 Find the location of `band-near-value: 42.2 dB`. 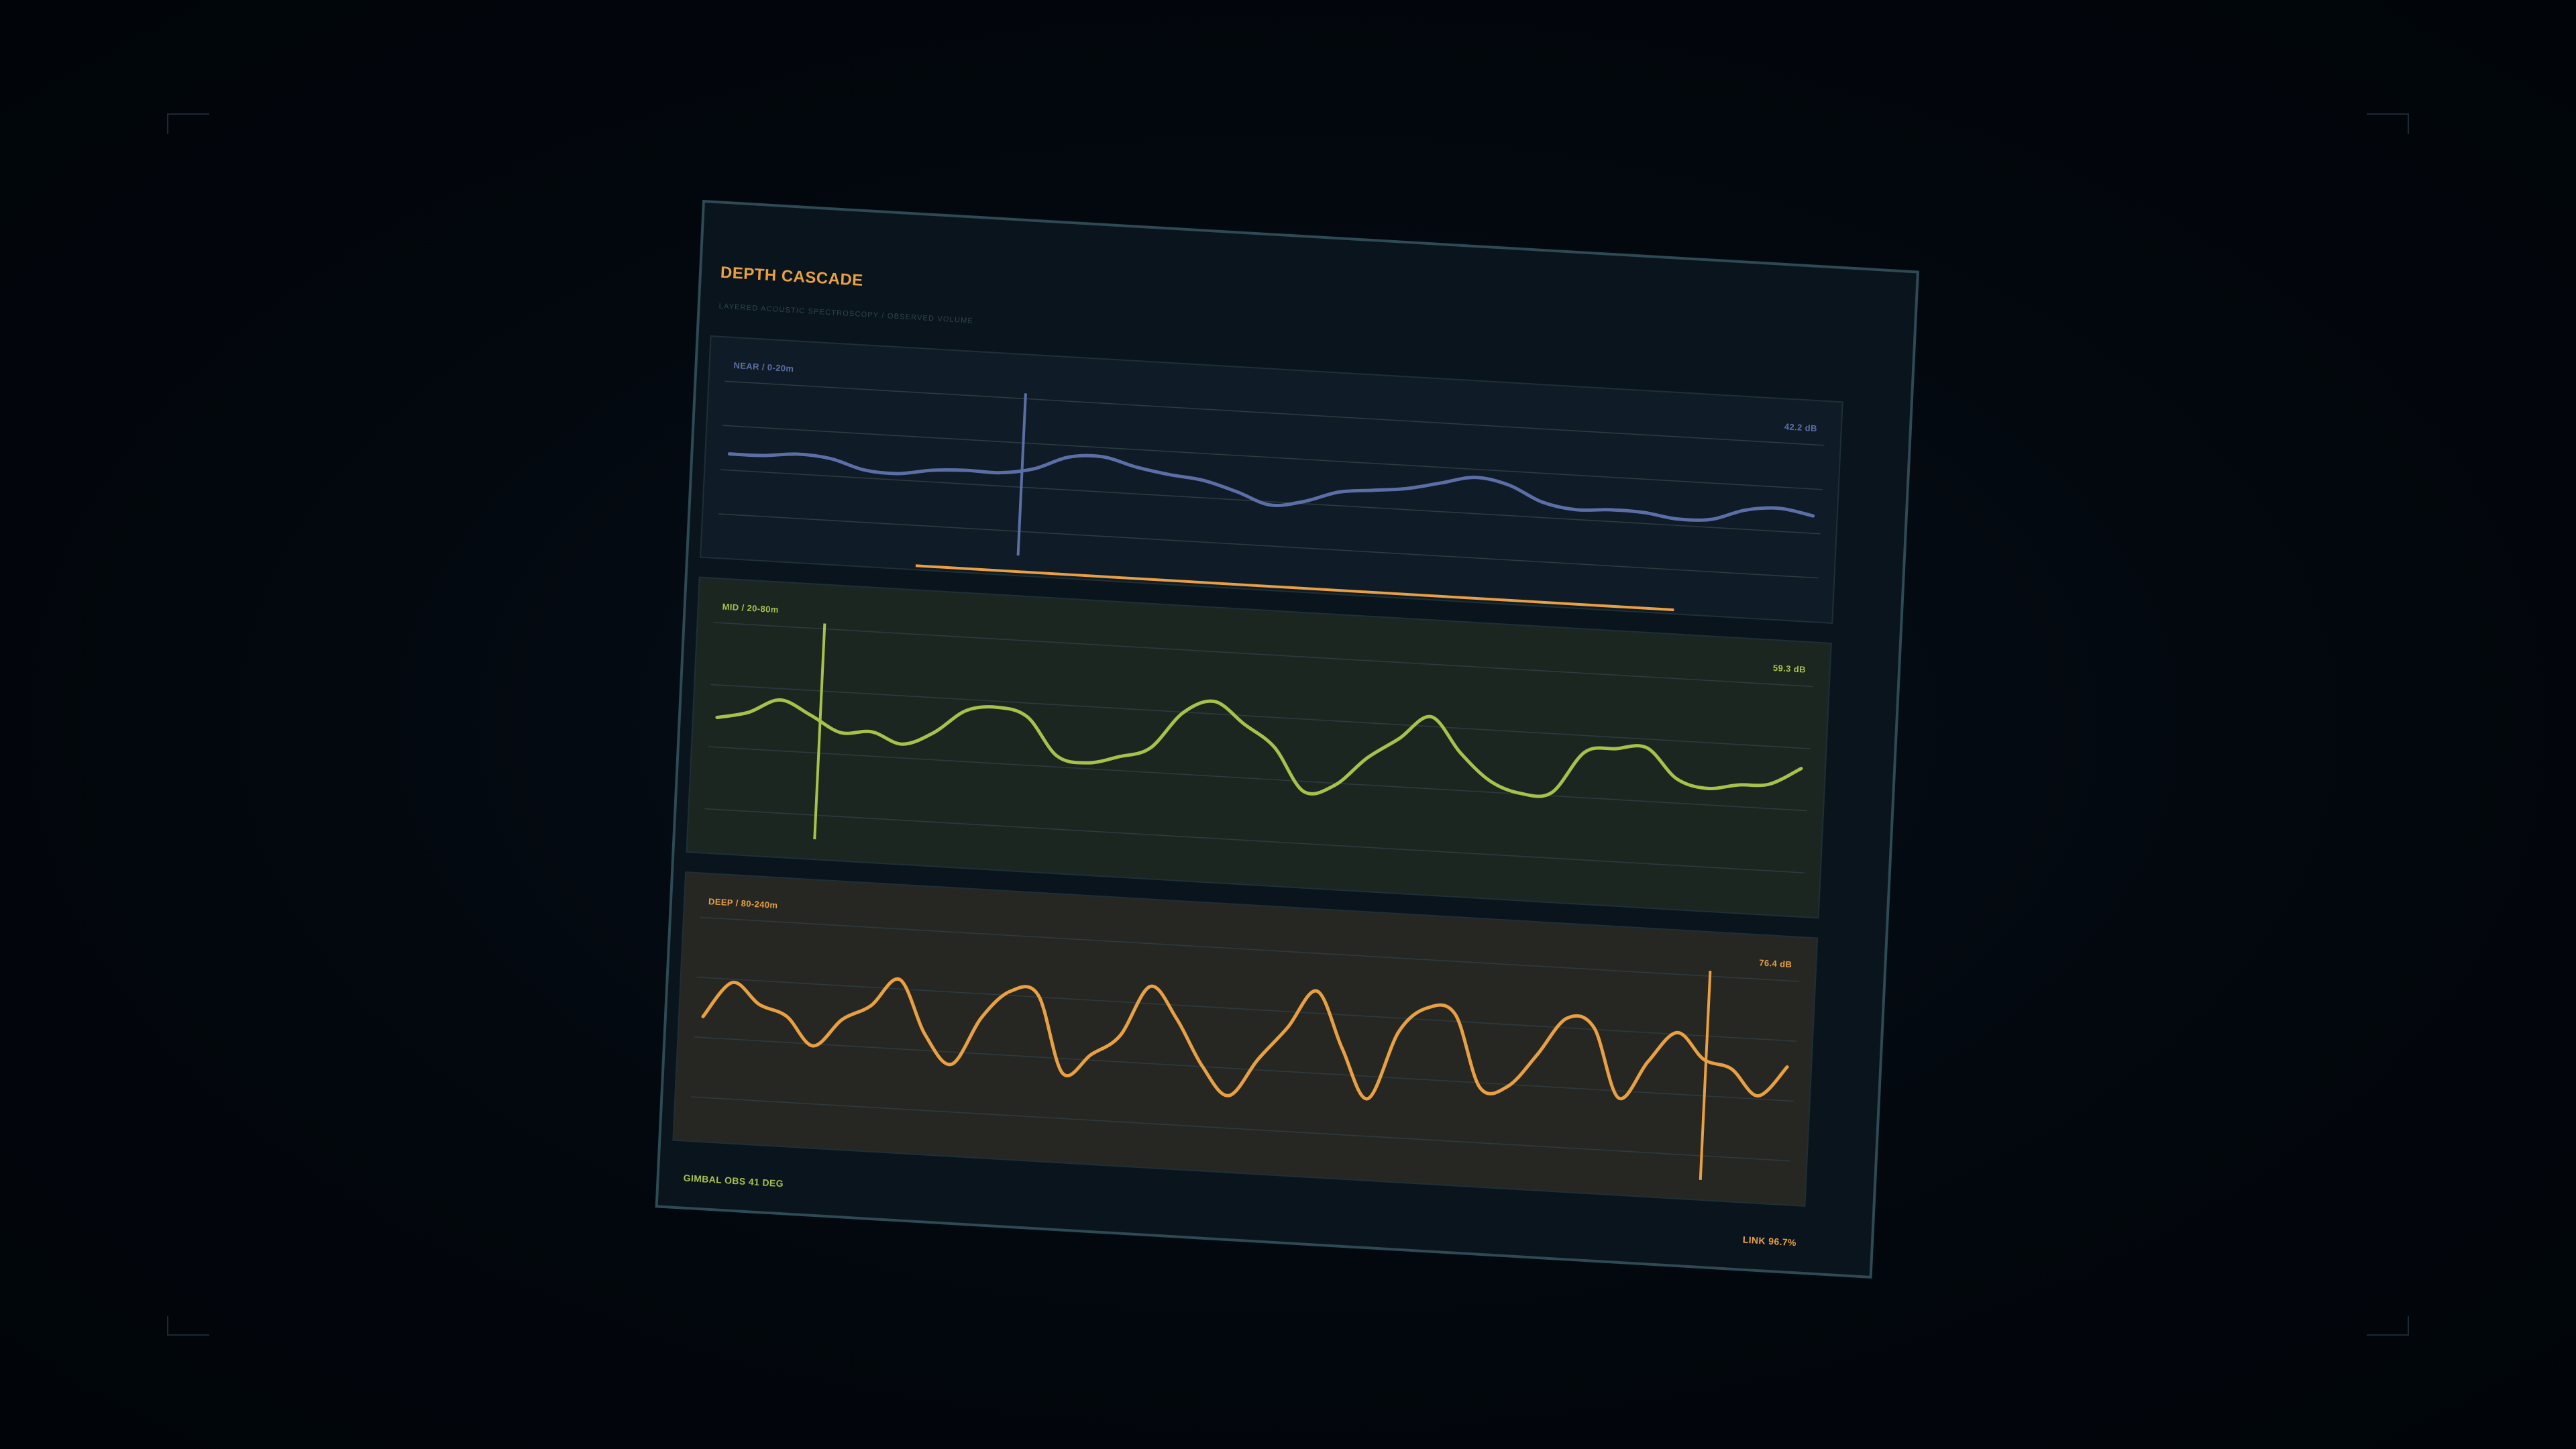

band-near-value: 42.2 dB is located at coordinates (1801, 427).